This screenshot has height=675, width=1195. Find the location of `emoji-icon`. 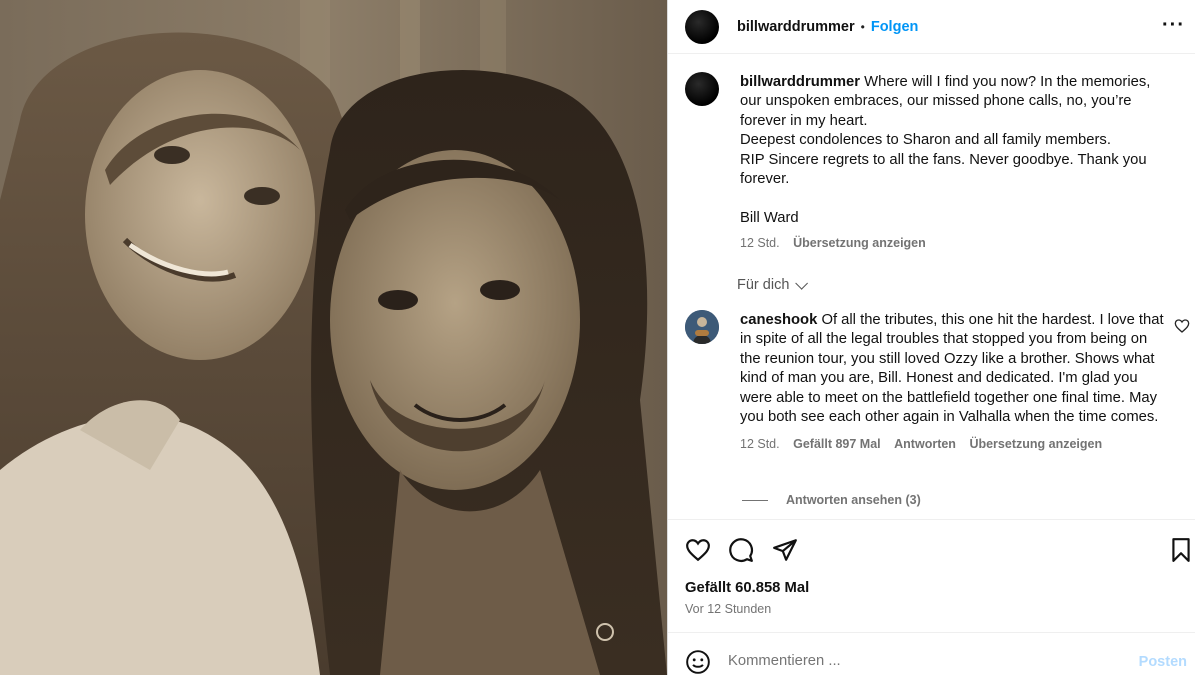

emoji-icon is located at coordinates (698, 662).